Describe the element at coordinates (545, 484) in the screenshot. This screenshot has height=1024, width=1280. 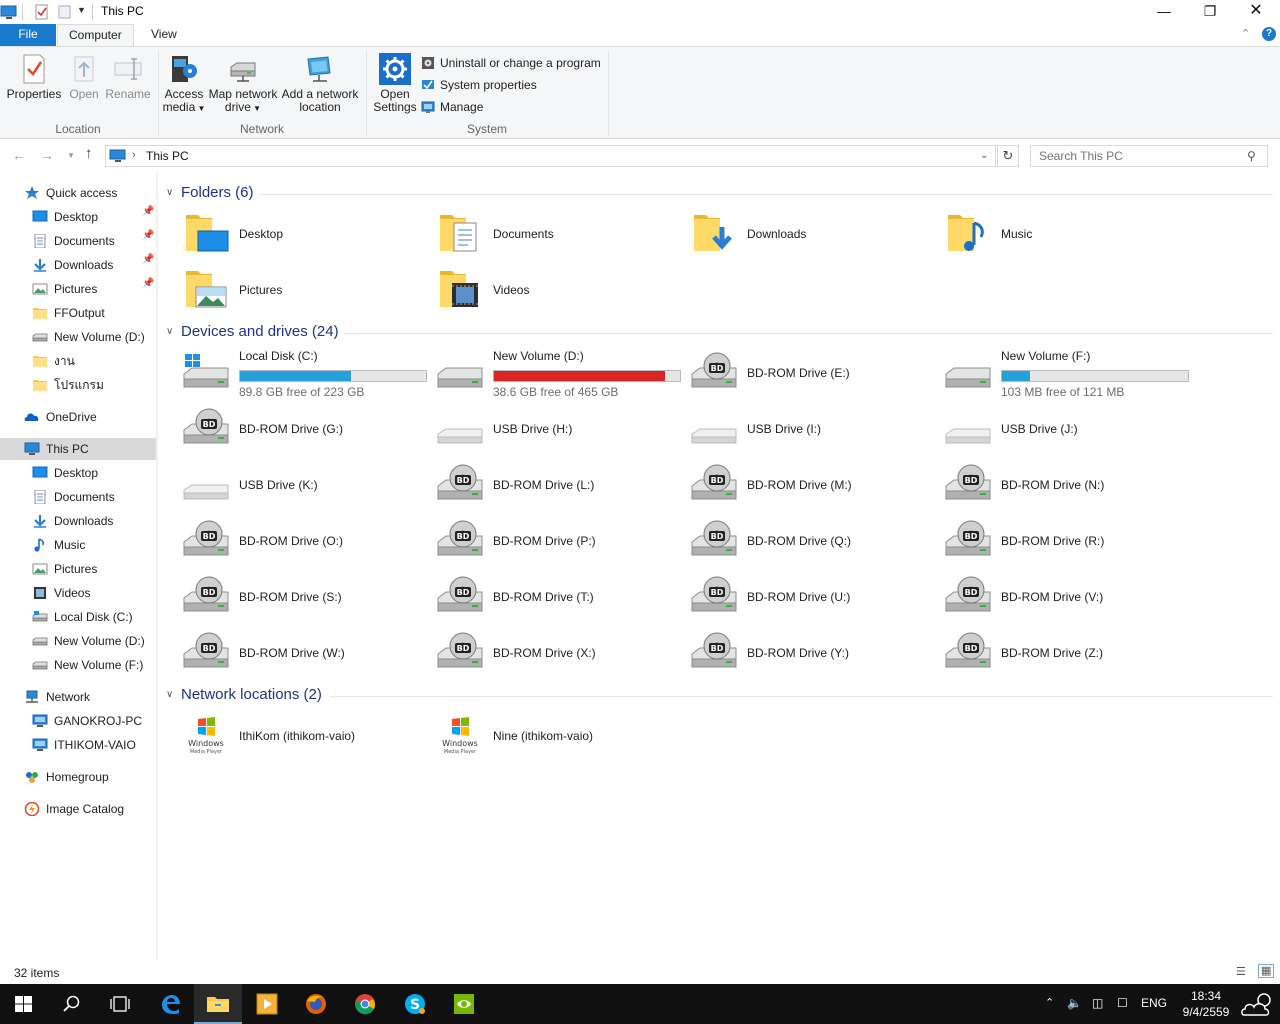
I see `drive-bd-rom-drive-l: BD BD-ROM Drive (L:)` at that location.